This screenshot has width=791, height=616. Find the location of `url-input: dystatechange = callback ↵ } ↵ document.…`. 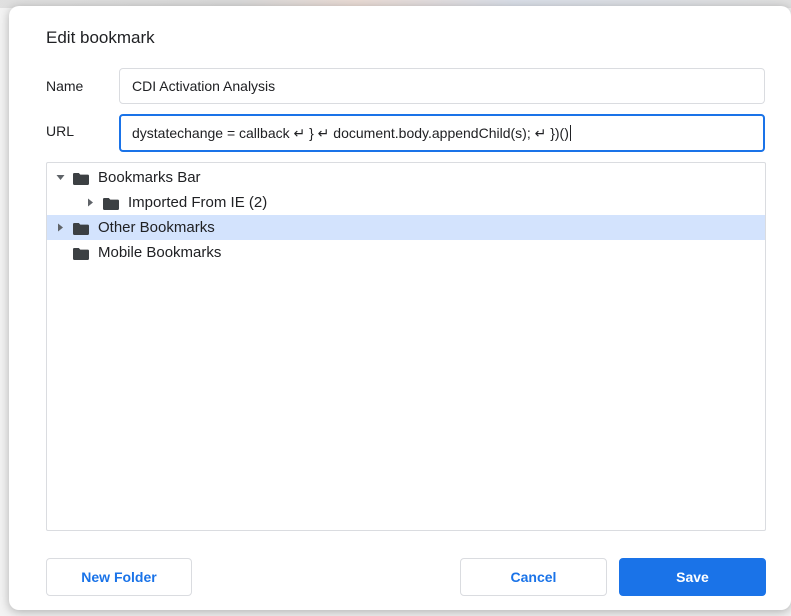

url-input: dystatechange = callback ↵ } ↵ document.… is located at coordinates (442, 133).